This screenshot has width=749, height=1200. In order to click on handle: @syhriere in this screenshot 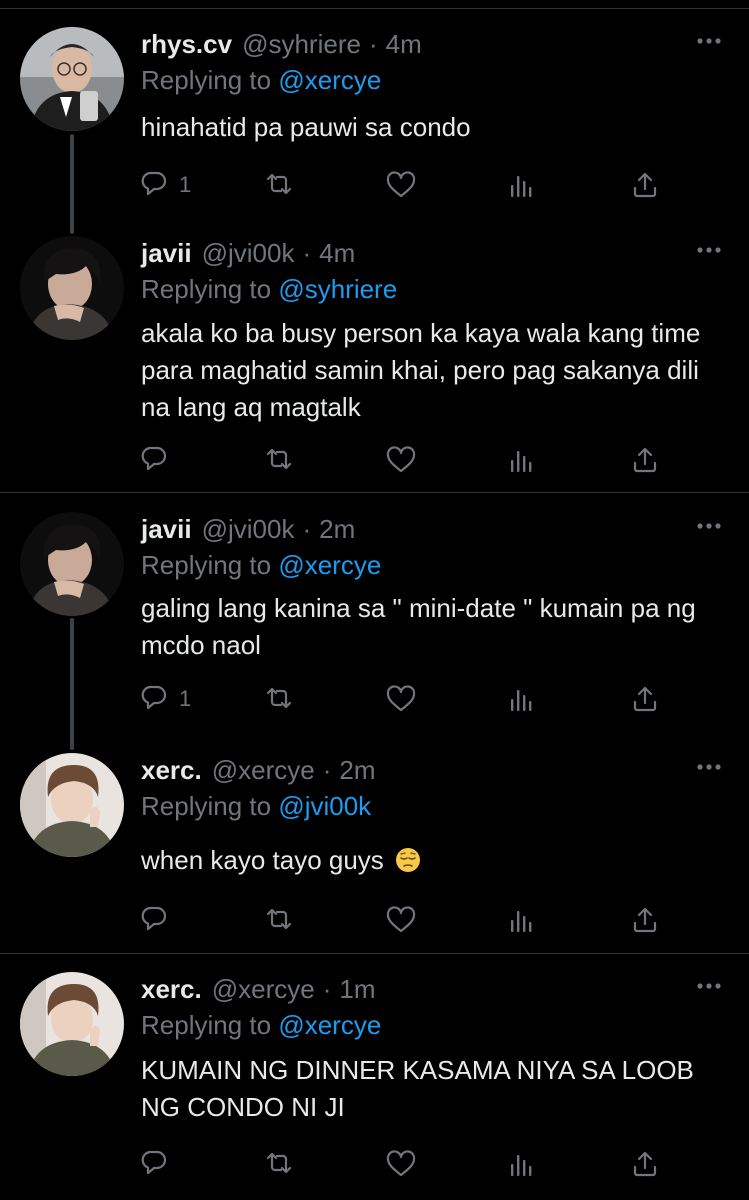, I will do `click(301, 44)`.